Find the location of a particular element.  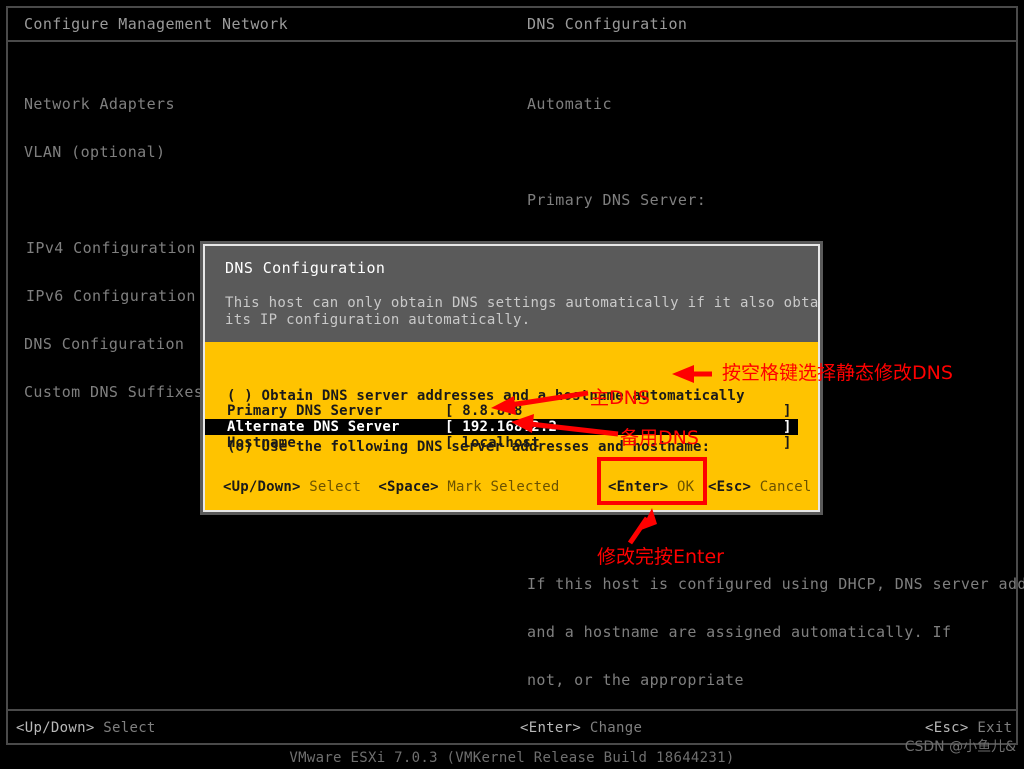

footer-hint-esc: <Esc> Exit is located at coordinates (968, 728).